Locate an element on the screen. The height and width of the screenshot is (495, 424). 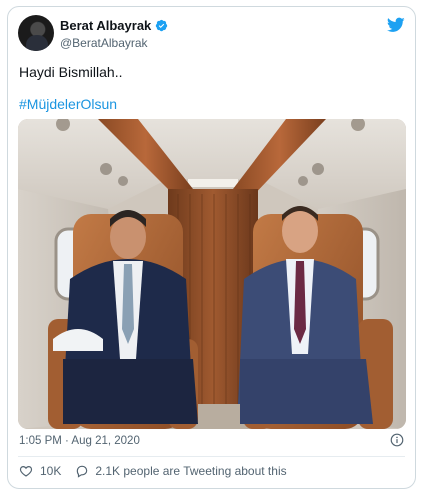
author-name-row: Berat Albayrak is located at coordinates (114, 25).